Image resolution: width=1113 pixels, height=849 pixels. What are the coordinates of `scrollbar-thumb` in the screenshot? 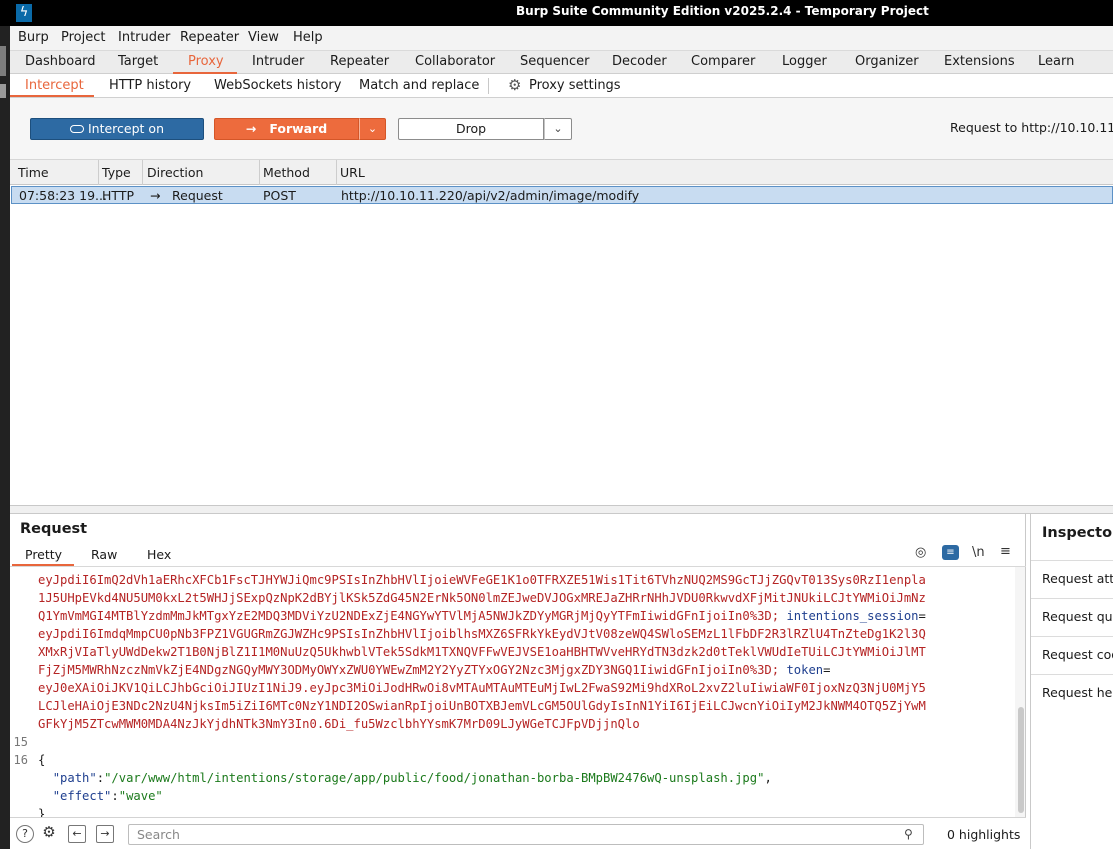 It's located at (1021, 760).